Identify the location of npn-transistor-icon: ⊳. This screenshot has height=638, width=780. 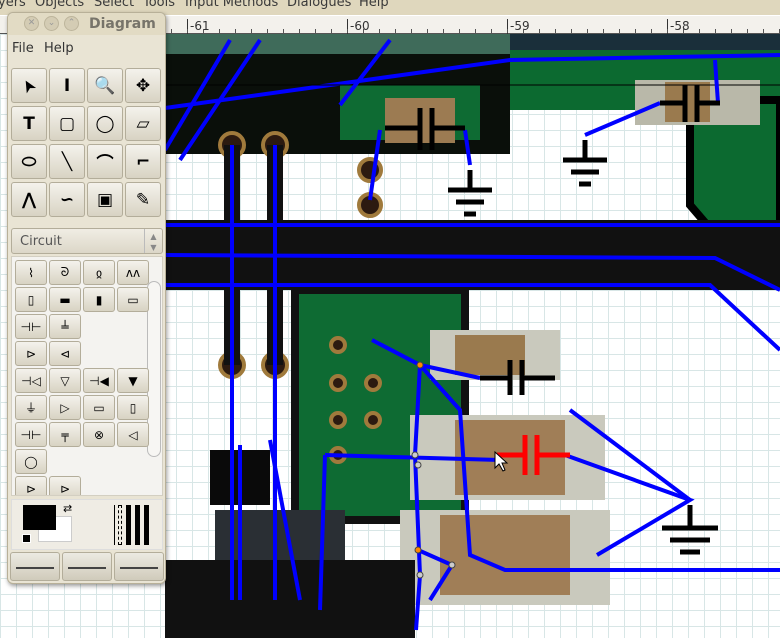
(31, 353).